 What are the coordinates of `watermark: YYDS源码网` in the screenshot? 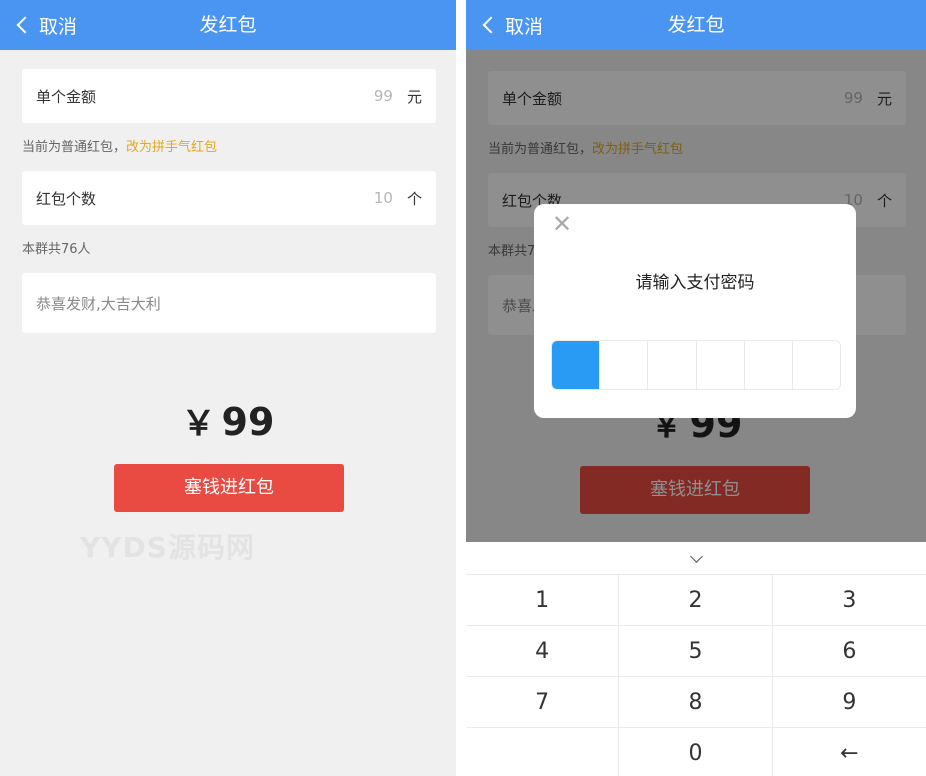 It's located at (167, 547).